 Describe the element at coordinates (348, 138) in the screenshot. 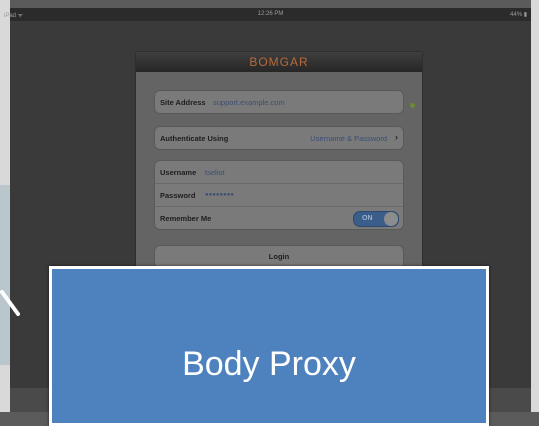

I see `authenticate-using-value: Username & Password` at that location.